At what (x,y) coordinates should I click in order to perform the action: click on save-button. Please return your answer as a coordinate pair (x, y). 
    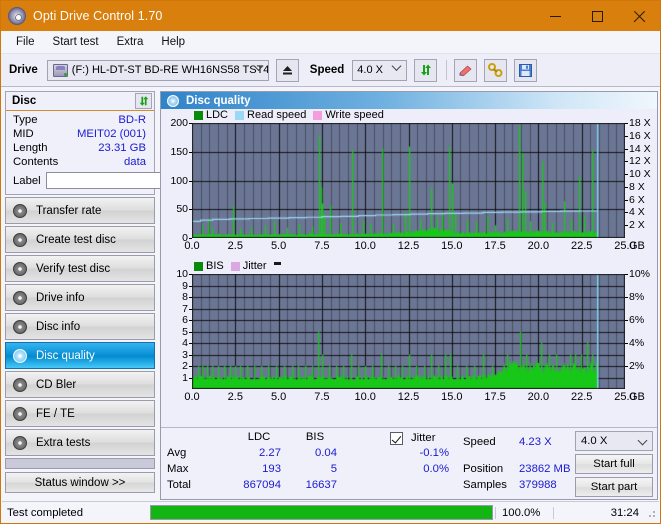
    Looking at the image, I should click on (526, 70).